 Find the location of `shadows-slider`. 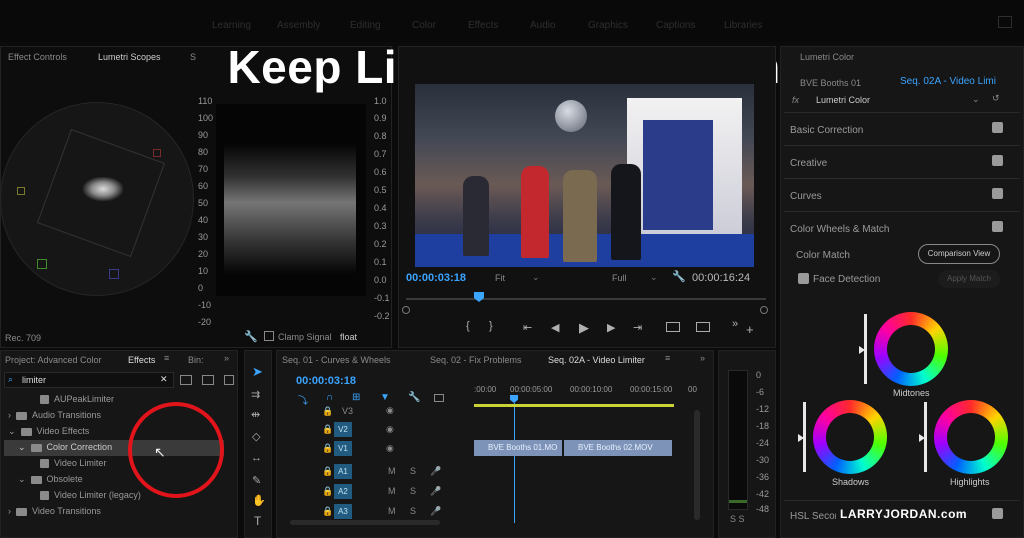

shadows-slider is located at coordinates (804, 437).